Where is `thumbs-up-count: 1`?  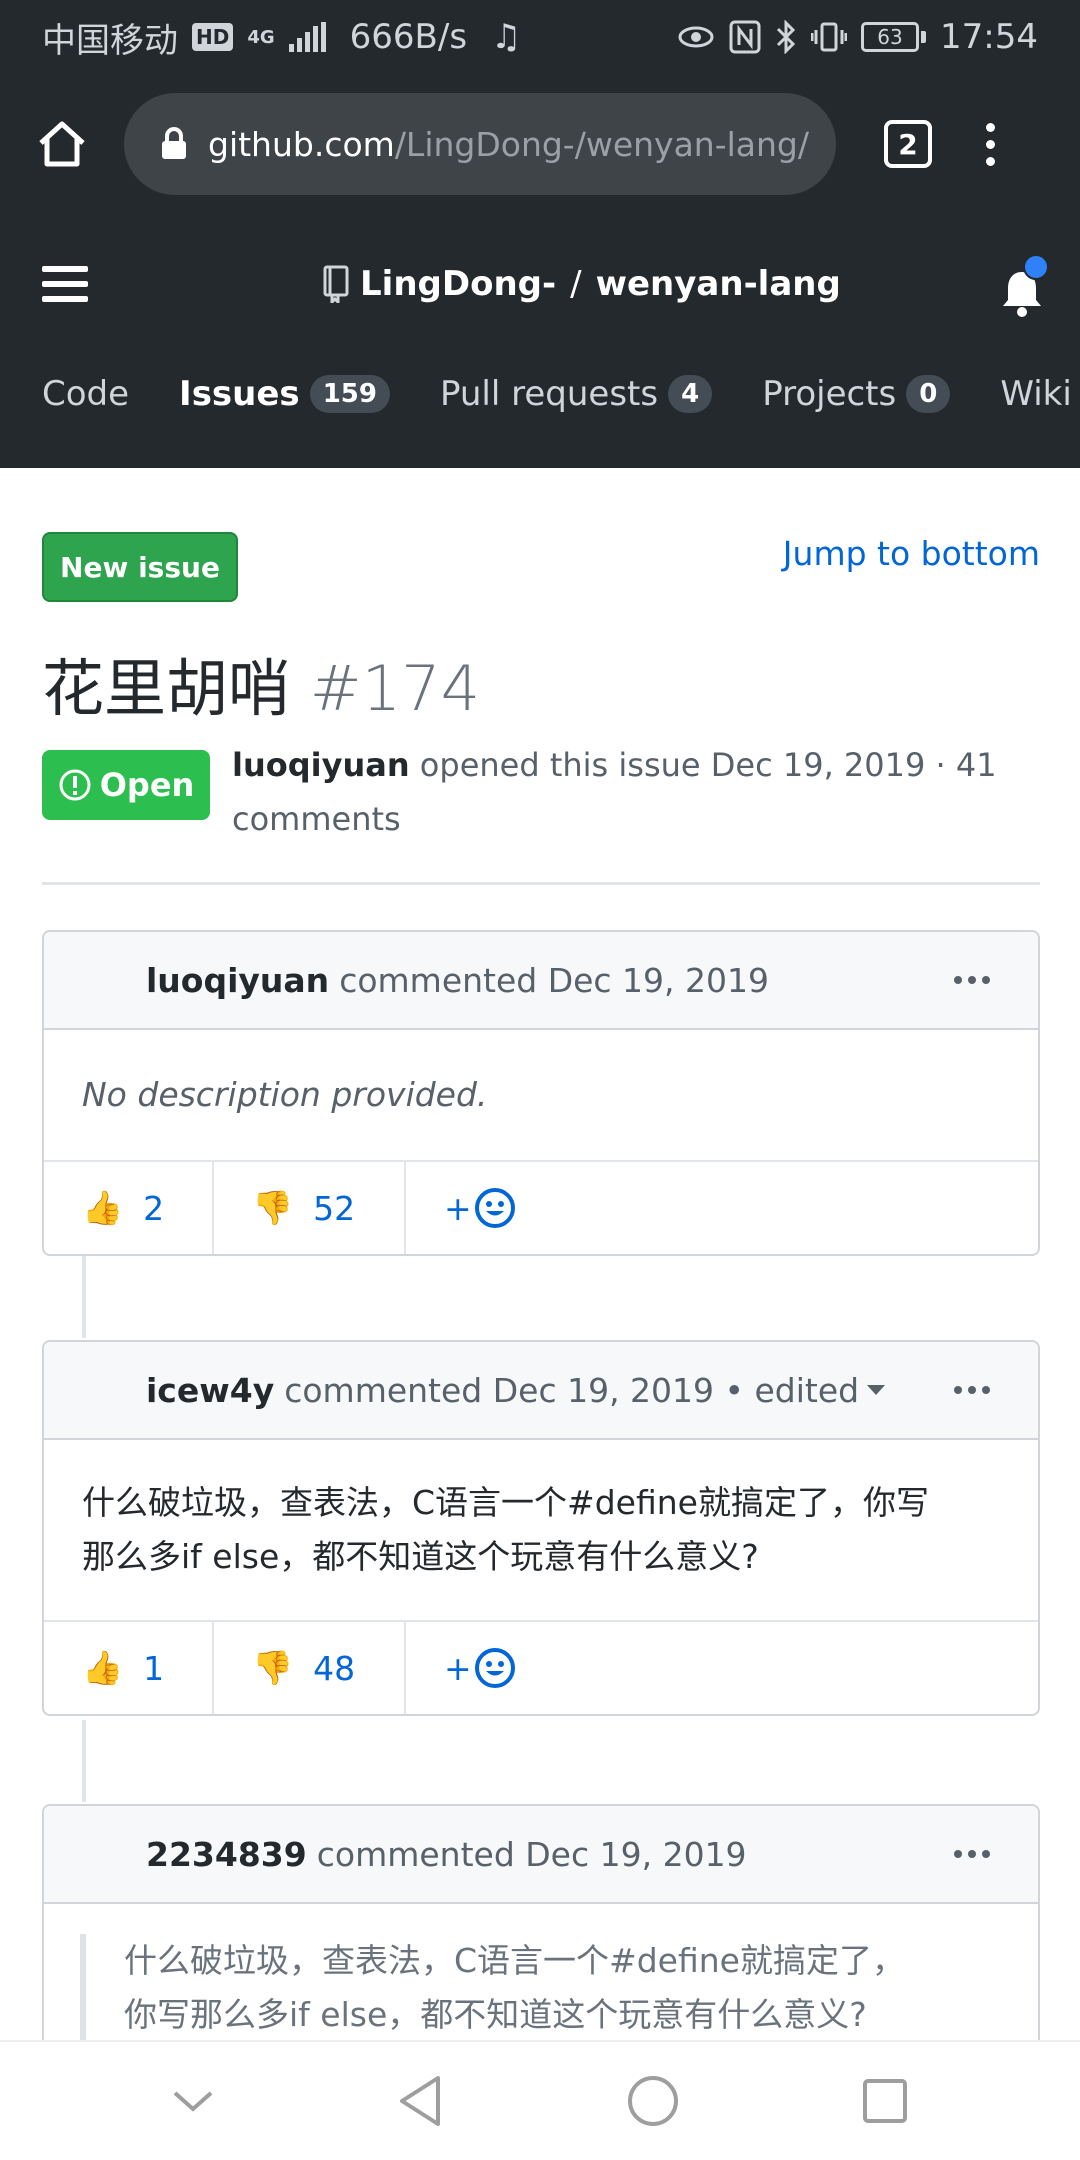
thumbs-up-count: 1 is located at coordinates (154, 1668).